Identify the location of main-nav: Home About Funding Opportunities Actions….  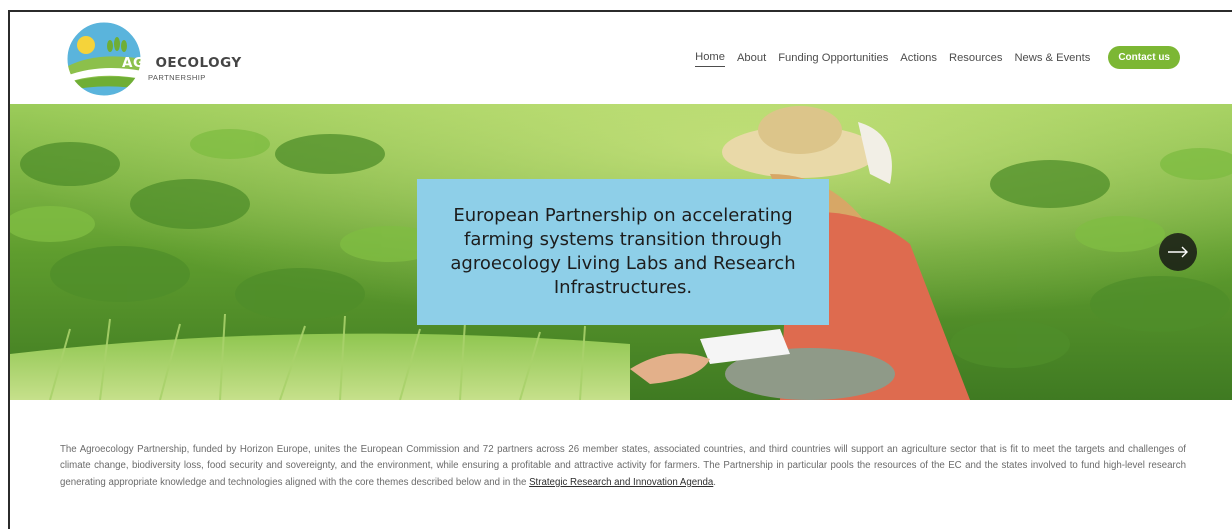
(931, 57).